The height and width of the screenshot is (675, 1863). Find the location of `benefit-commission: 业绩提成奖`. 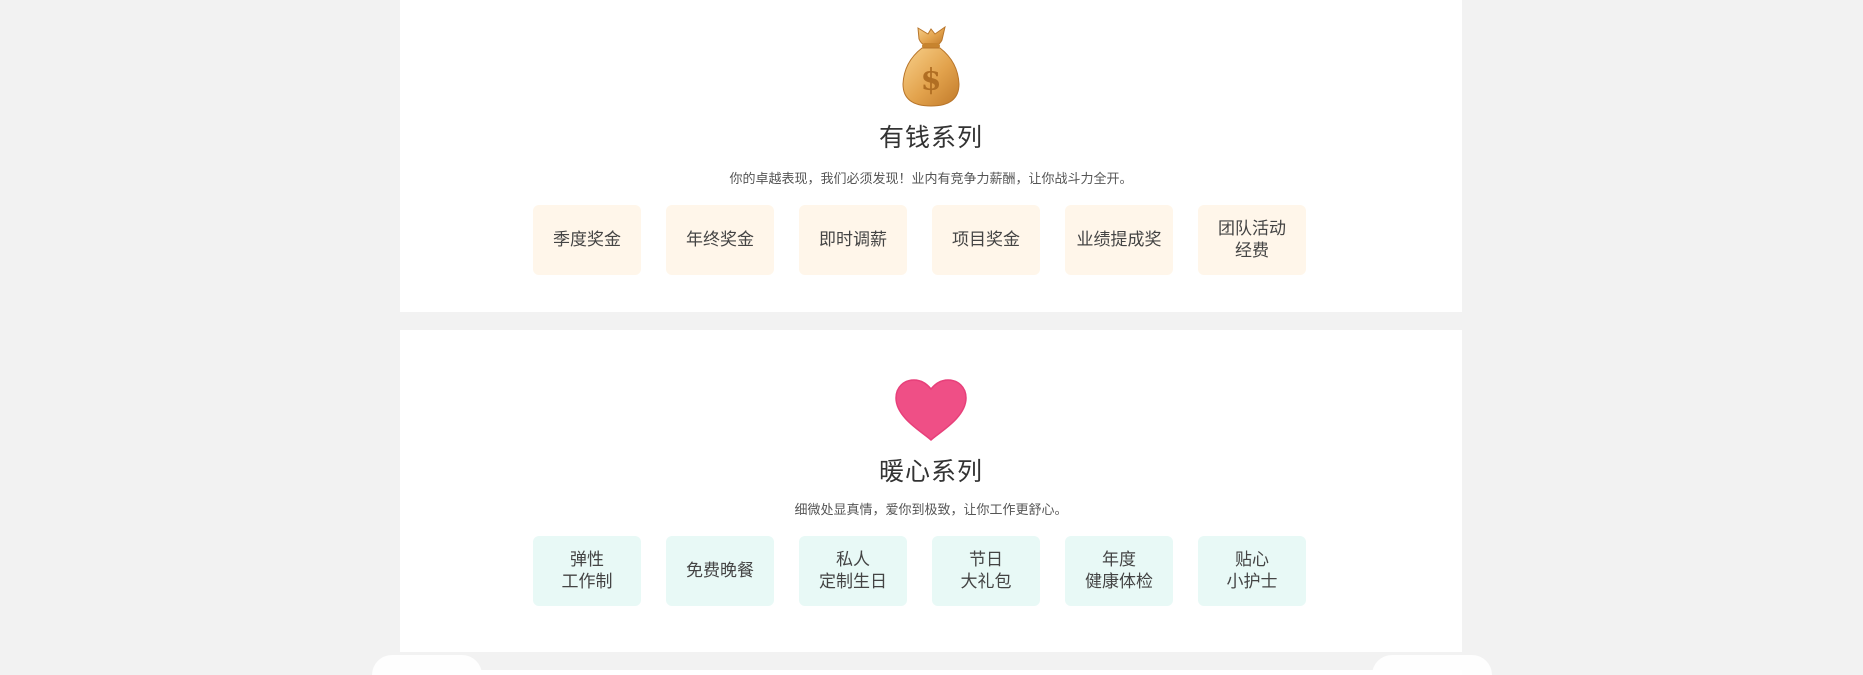

benefit-commission: 业绩提成奖 is located at coordinates (1119, 240).